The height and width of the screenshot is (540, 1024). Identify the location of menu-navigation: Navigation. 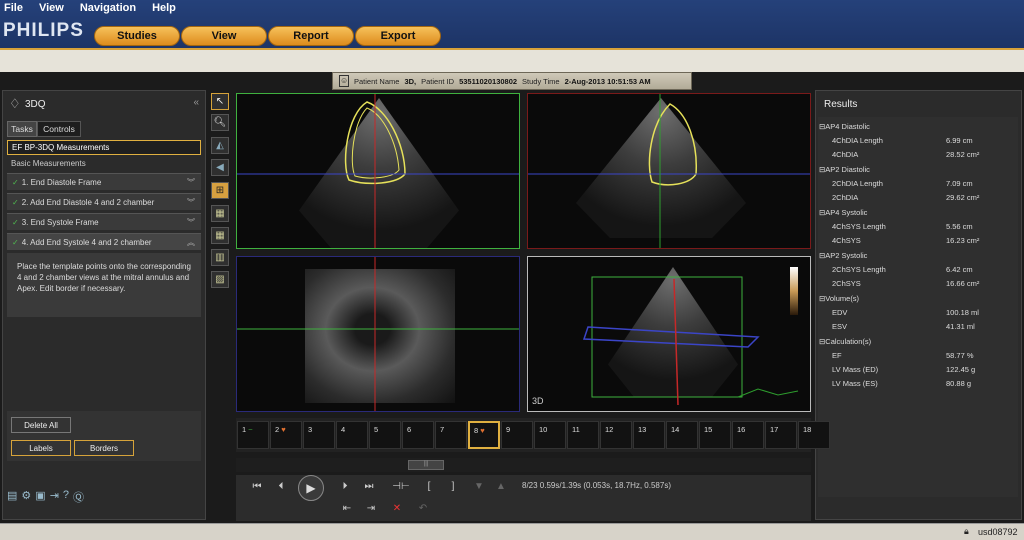
(108, 8).